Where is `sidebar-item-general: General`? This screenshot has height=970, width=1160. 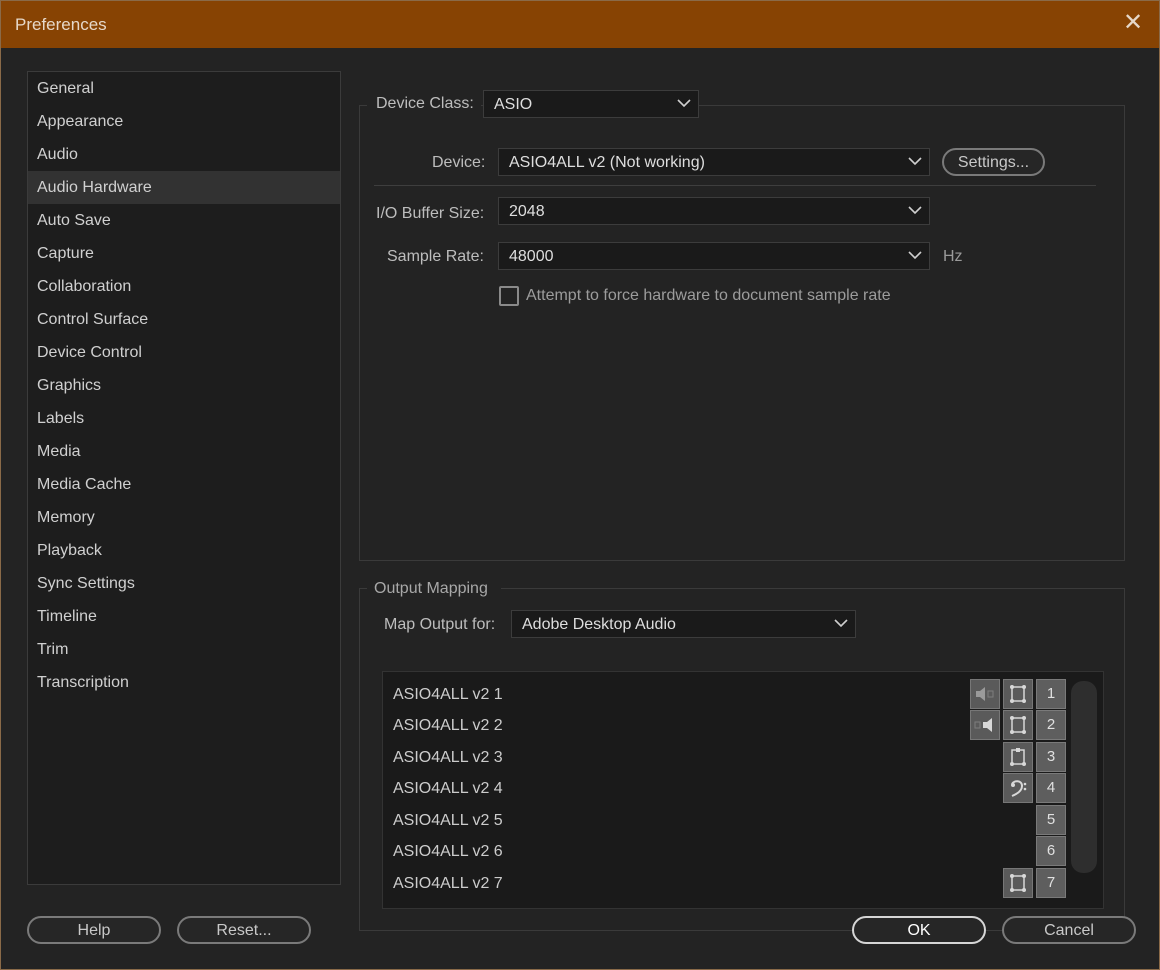
sidebar-item-general: General is located at coordinates (184, 88).